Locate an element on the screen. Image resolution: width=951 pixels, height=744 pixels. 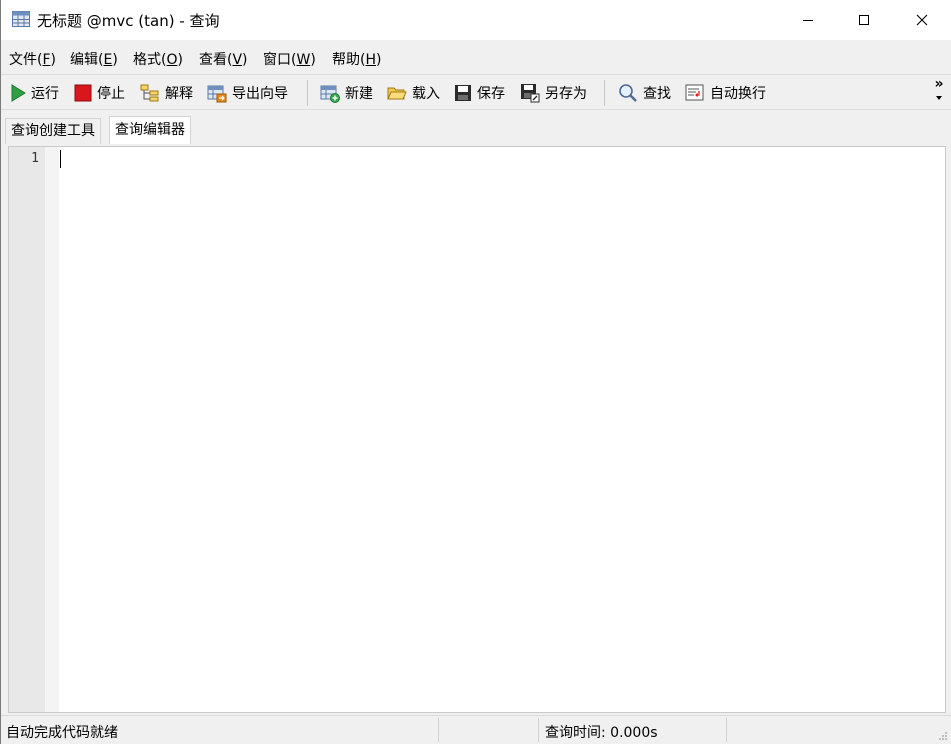
menu-bar: 文件(F) 编辑(E) 格式(O) 查看(V) 窗口(W) 帮助(H) is located at coordinates (476, 57).